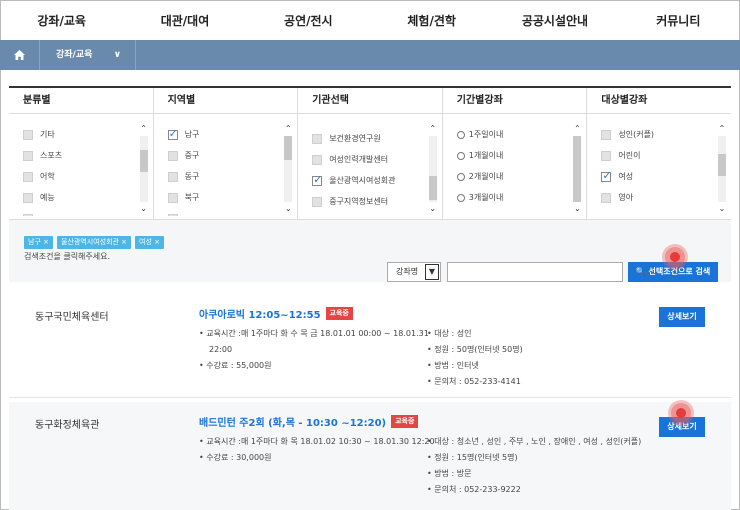 This screenshot has width=740, height=510. I want to click on home-icon, so click(19, 55).